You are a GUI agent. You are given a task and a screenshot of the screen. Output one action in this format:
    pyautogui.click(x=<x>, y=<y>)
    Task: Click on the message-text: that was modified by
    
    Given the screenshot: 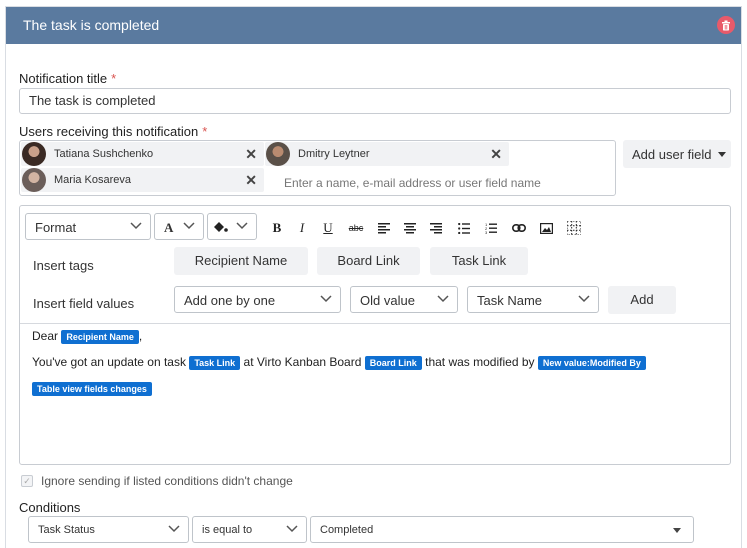 What is the action you would take?
    pyautogui.click(x=480, y=362)
    